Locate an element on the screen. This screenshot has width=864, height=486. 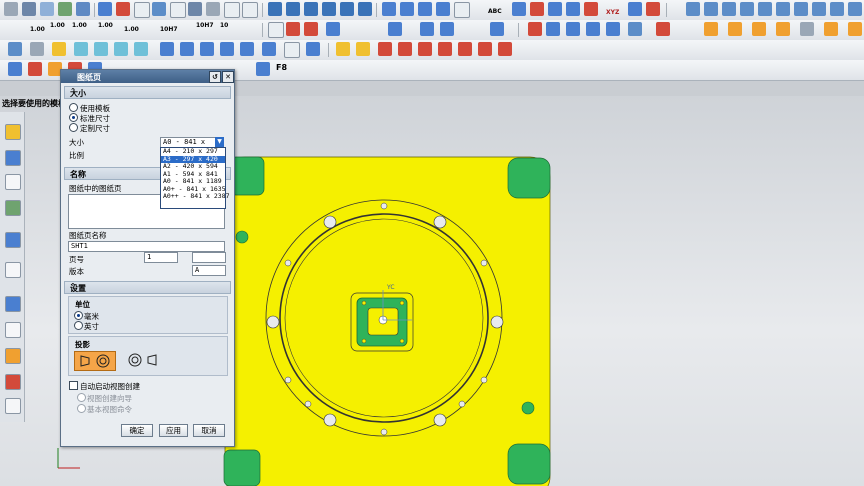
spline-icon is located at coordinates (347, 9).